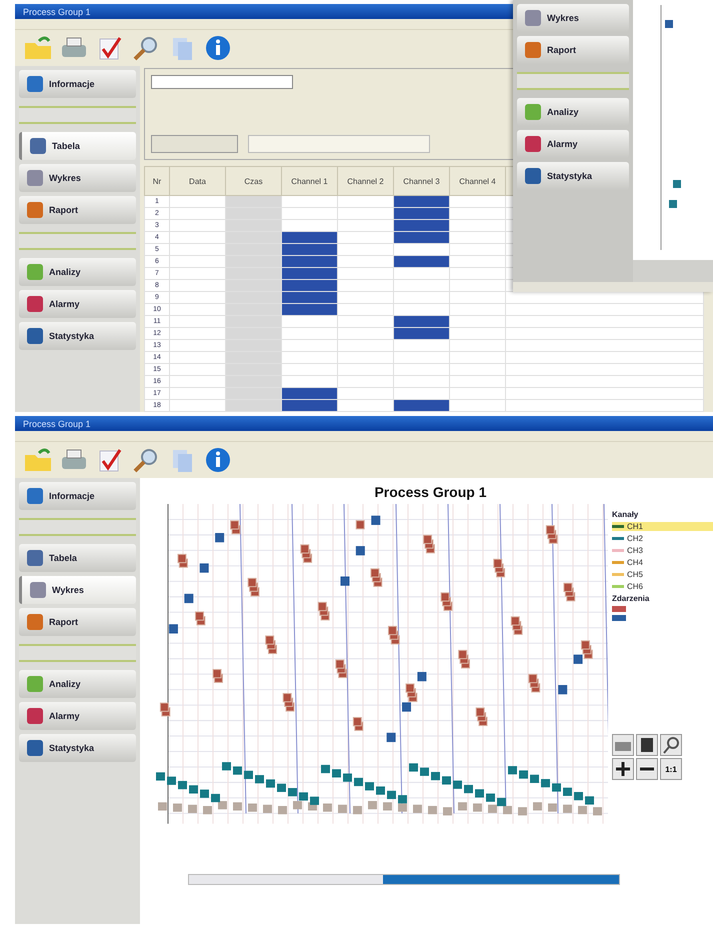 Image resolution: width=713 pixels, height=926 pixels. Describe the element at coordinates (422, 181) in the screenshot. I see `column-header: Channel 3` at that location.